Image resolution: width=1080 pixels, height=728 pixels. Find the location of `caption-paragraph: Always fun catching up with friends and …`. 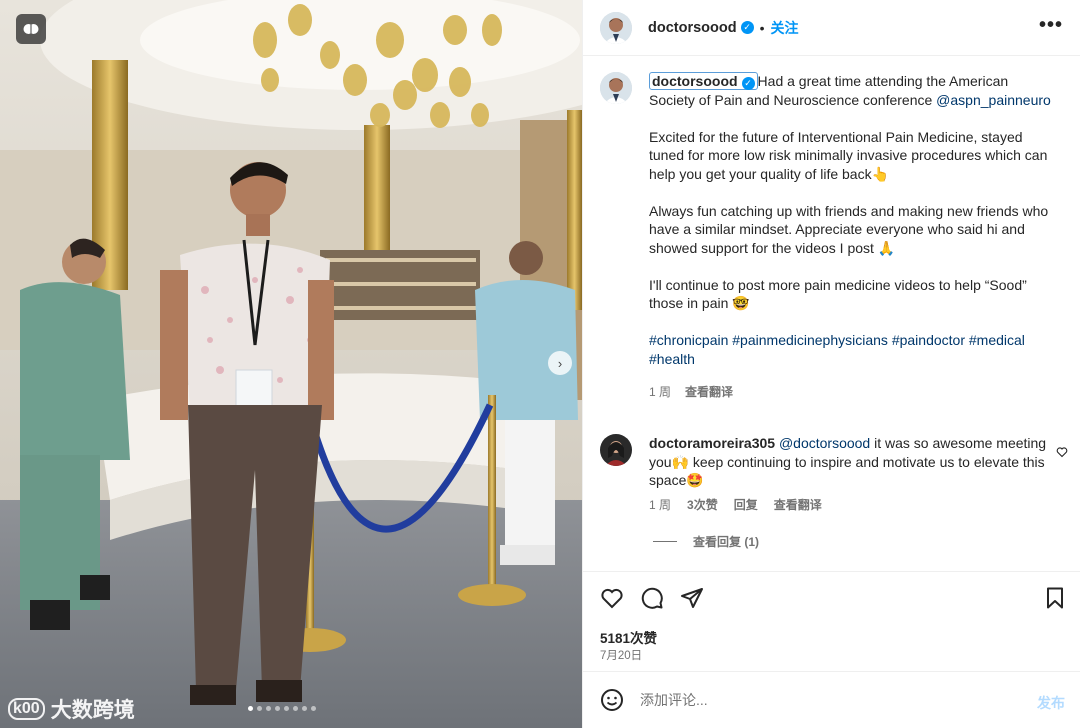

caption-paragraph: Always fun catching up with friends and … is located at coordinates (849, 229).